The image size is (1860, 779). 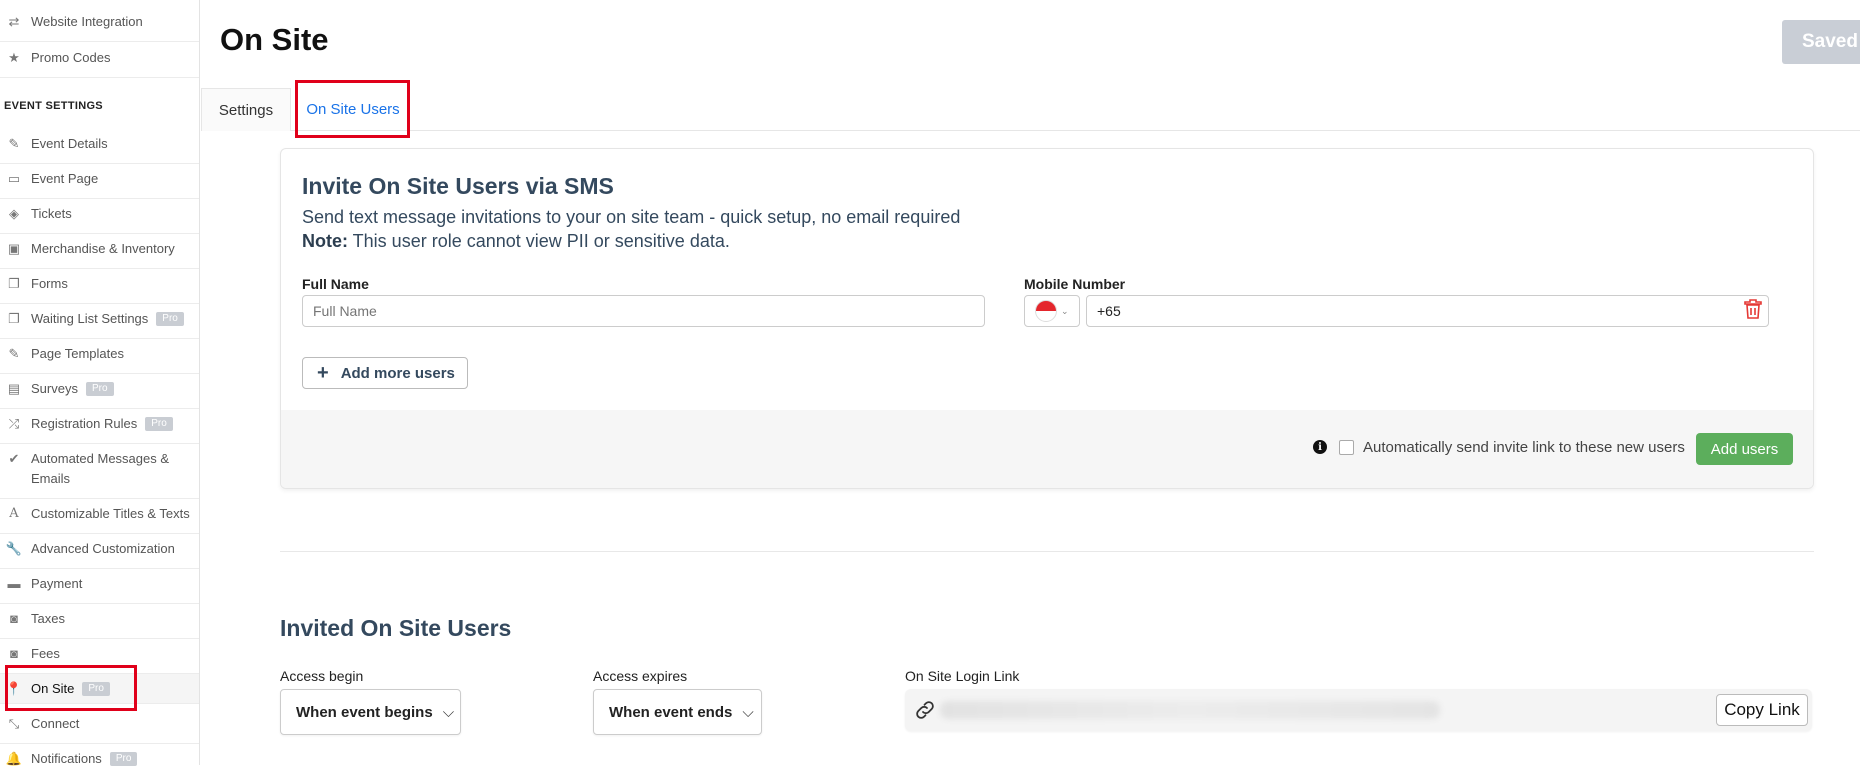 I want to click on sidebar-item-page-templates: ✎ Page Templates, so click(x=99, y=359).